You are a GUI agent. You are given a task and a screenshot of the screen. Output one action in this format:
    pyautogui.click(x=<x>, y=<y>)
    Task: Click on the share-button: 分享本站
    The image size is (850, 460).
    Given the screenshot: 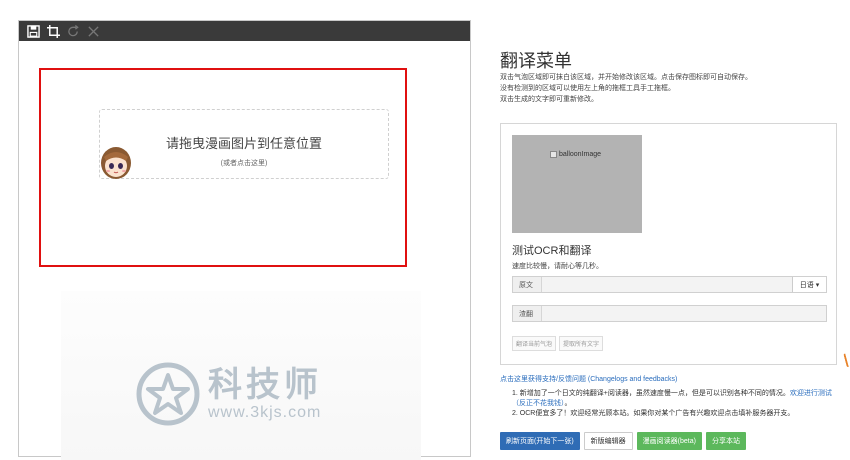 What is the action you would take?
    pyautogui.click(x=725, y=441)
    